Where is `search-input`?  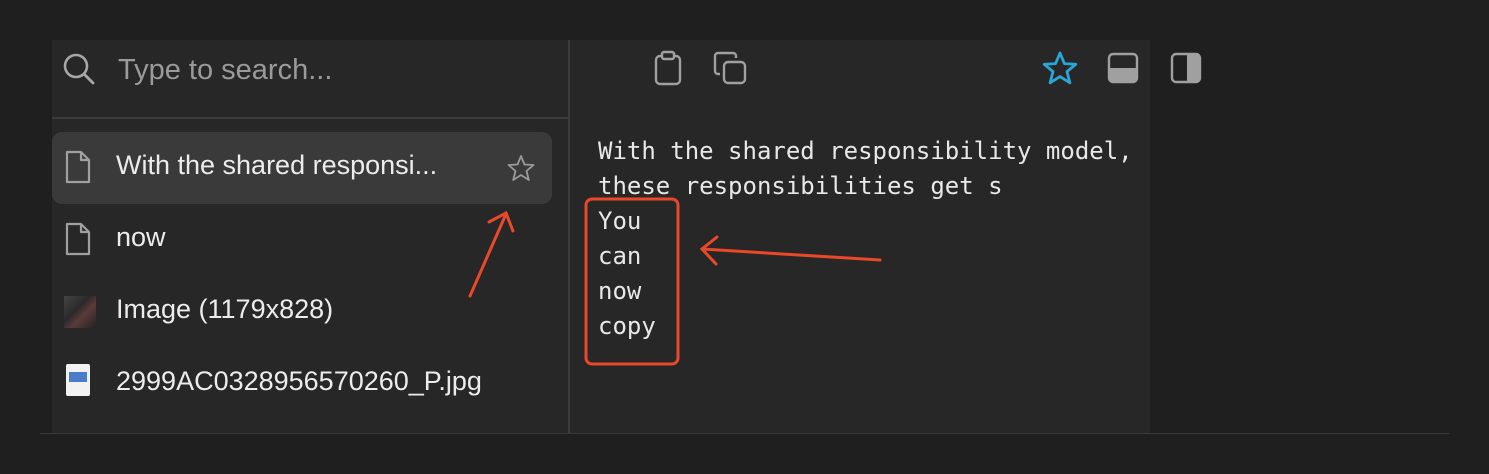
search-input is located at coordinates (328, 70).